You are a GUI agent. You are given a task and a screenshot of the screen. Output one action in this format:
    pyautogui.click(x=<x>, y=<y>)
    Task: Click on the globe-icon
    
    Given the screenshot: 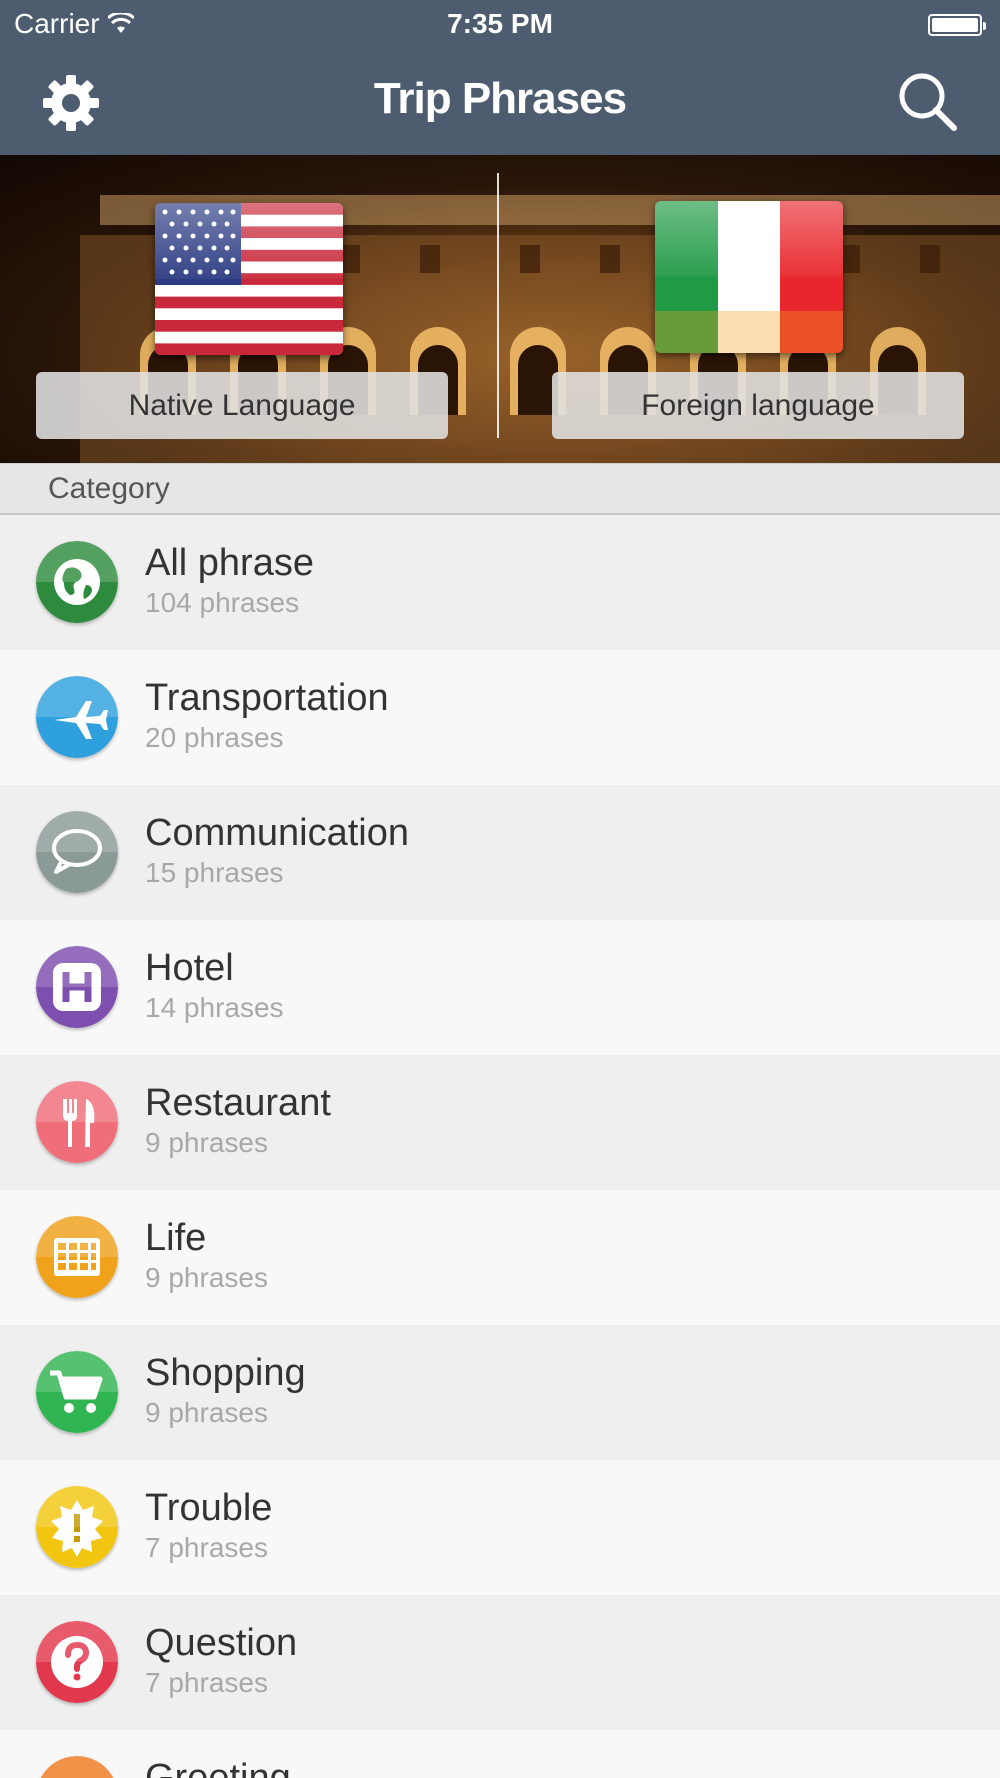 What is the action you would take?
    pyautogui.click(x=77, y=582)
    